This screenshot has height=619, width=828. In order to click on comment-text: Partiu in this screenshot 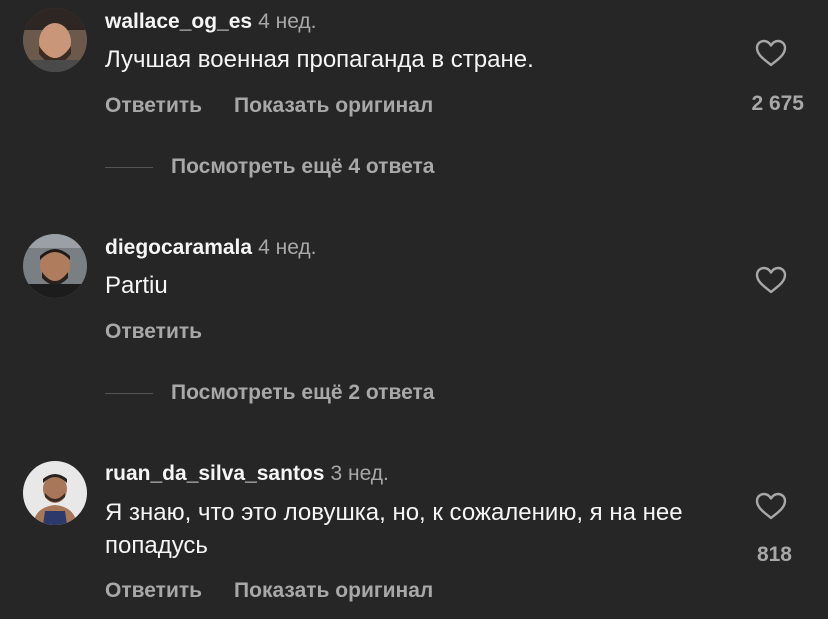, I will do `click(136, 285)`.